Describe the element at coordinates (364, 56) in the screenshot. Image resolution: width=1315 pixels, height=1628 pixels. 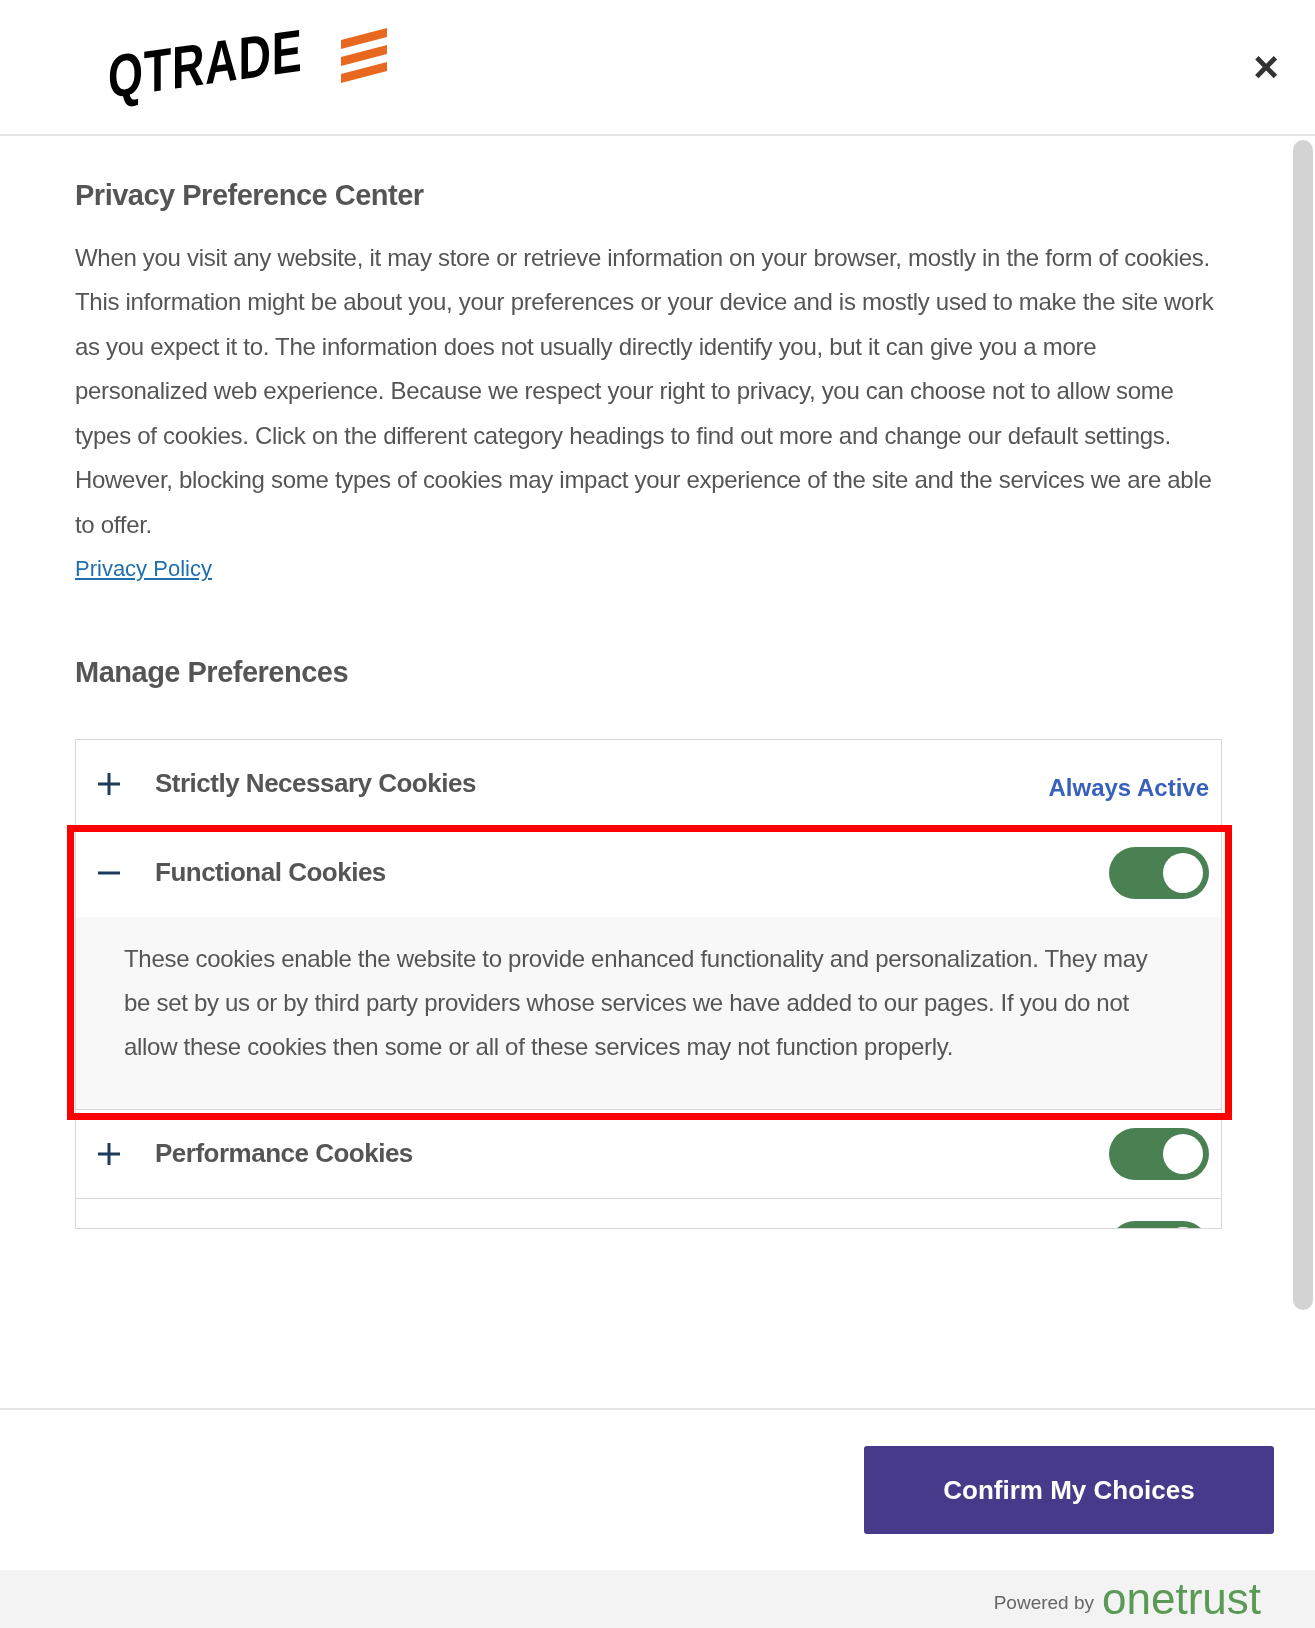
I see `stripes-logo-icon` at that location.